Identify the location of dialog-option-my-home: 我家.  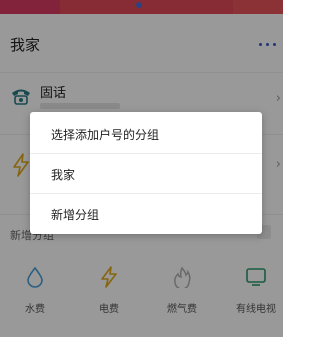
(146, 174).